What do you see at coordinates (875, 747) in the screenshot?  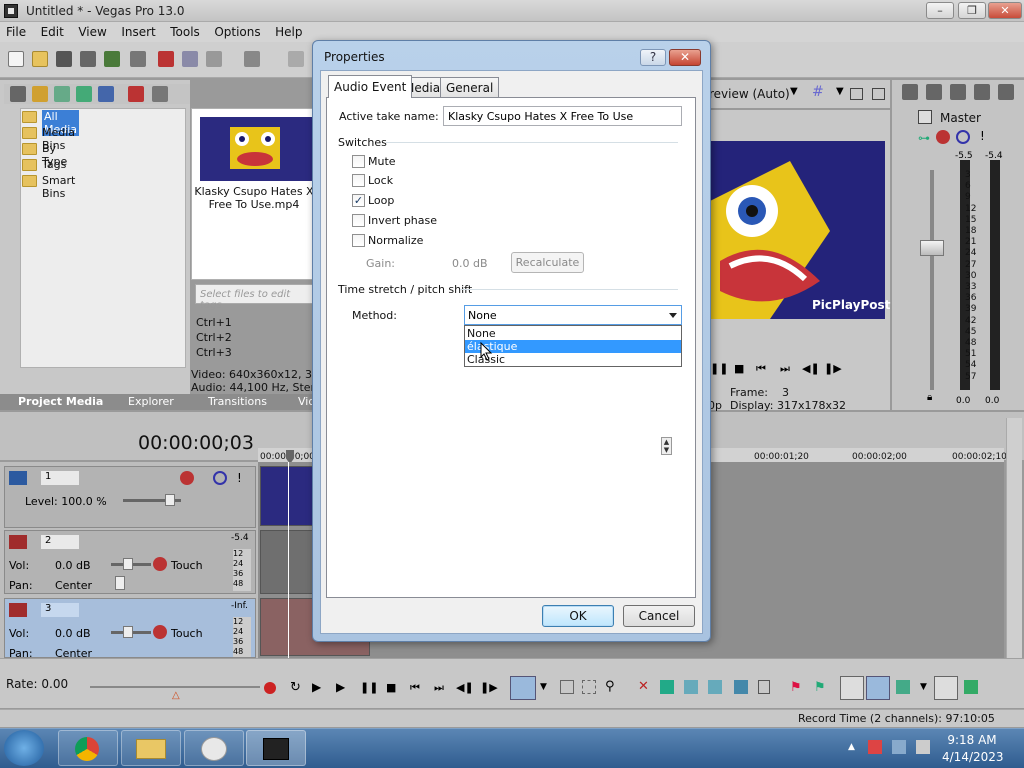 I see `action-center-icon` at bounding box center [875, 747].